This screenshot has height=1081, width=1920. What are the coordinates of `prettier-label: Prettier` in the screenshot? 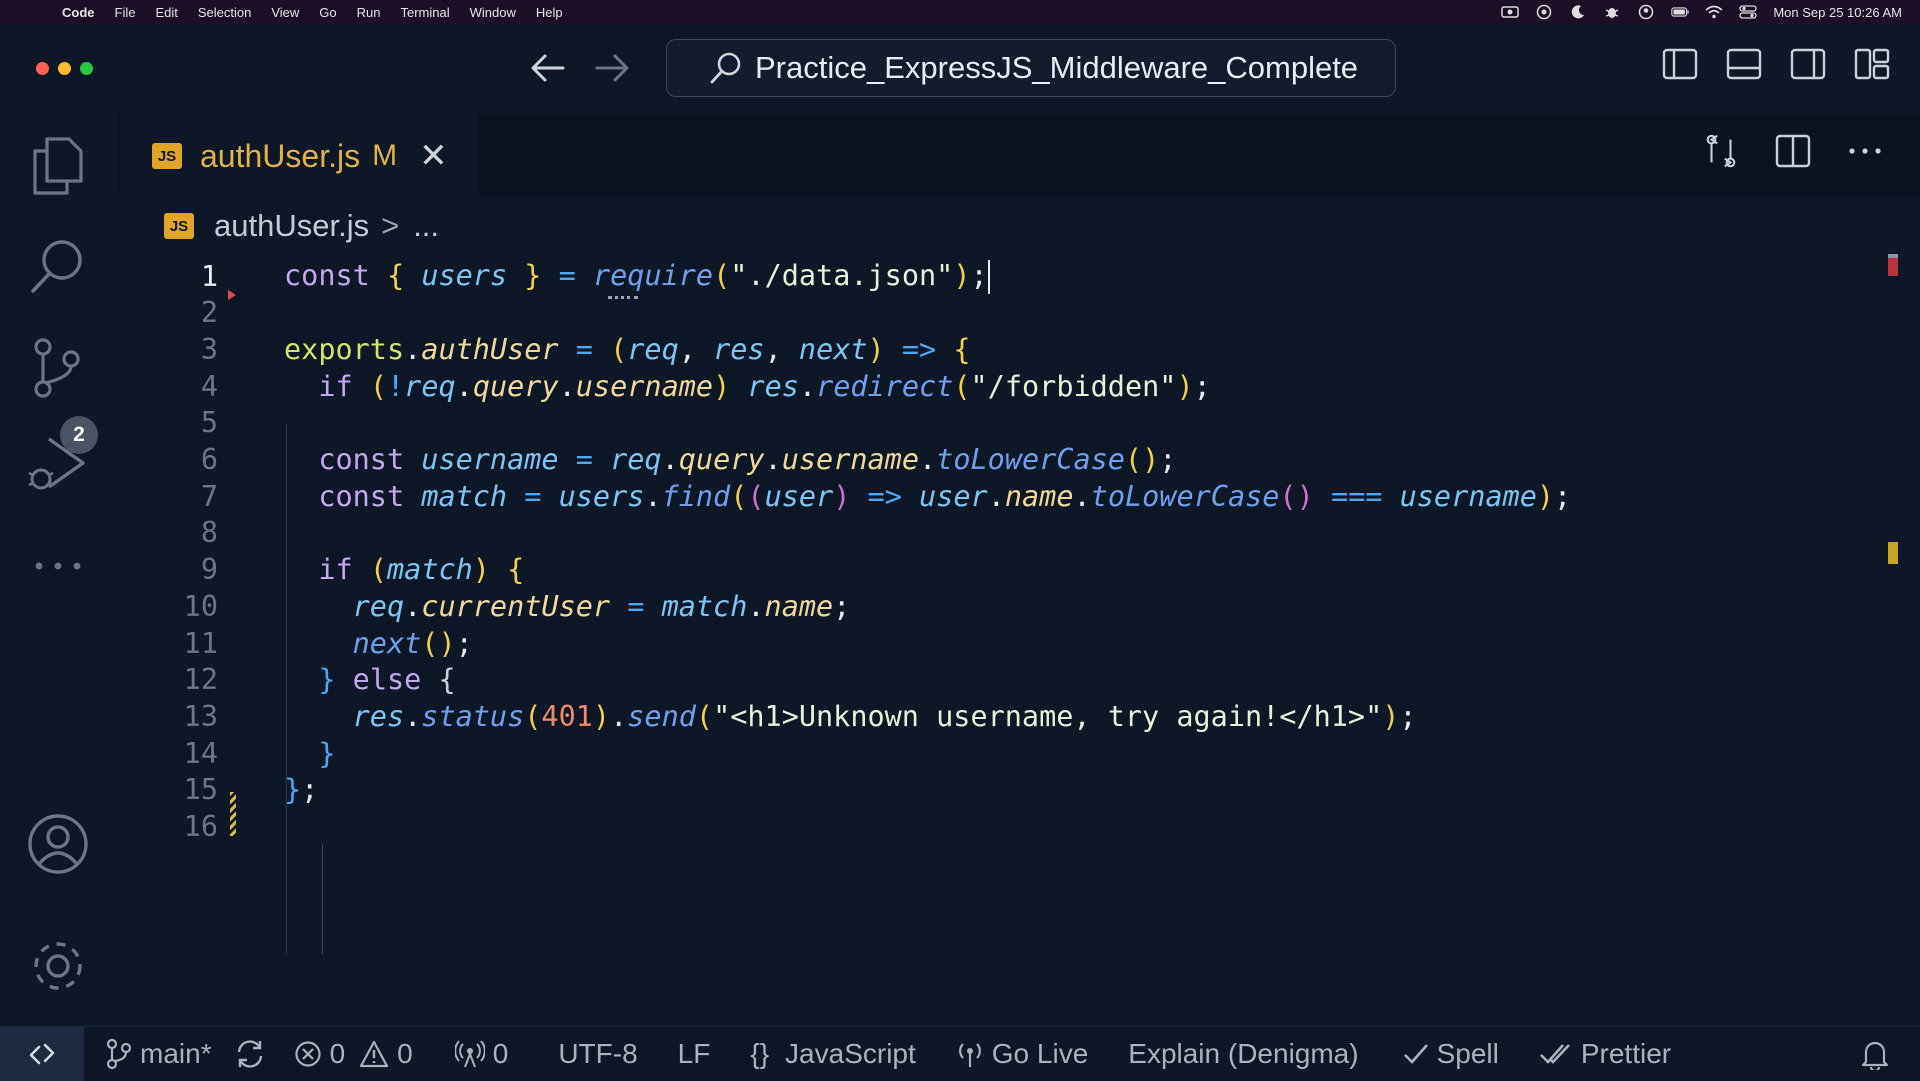 It's located at (1626, 1053).